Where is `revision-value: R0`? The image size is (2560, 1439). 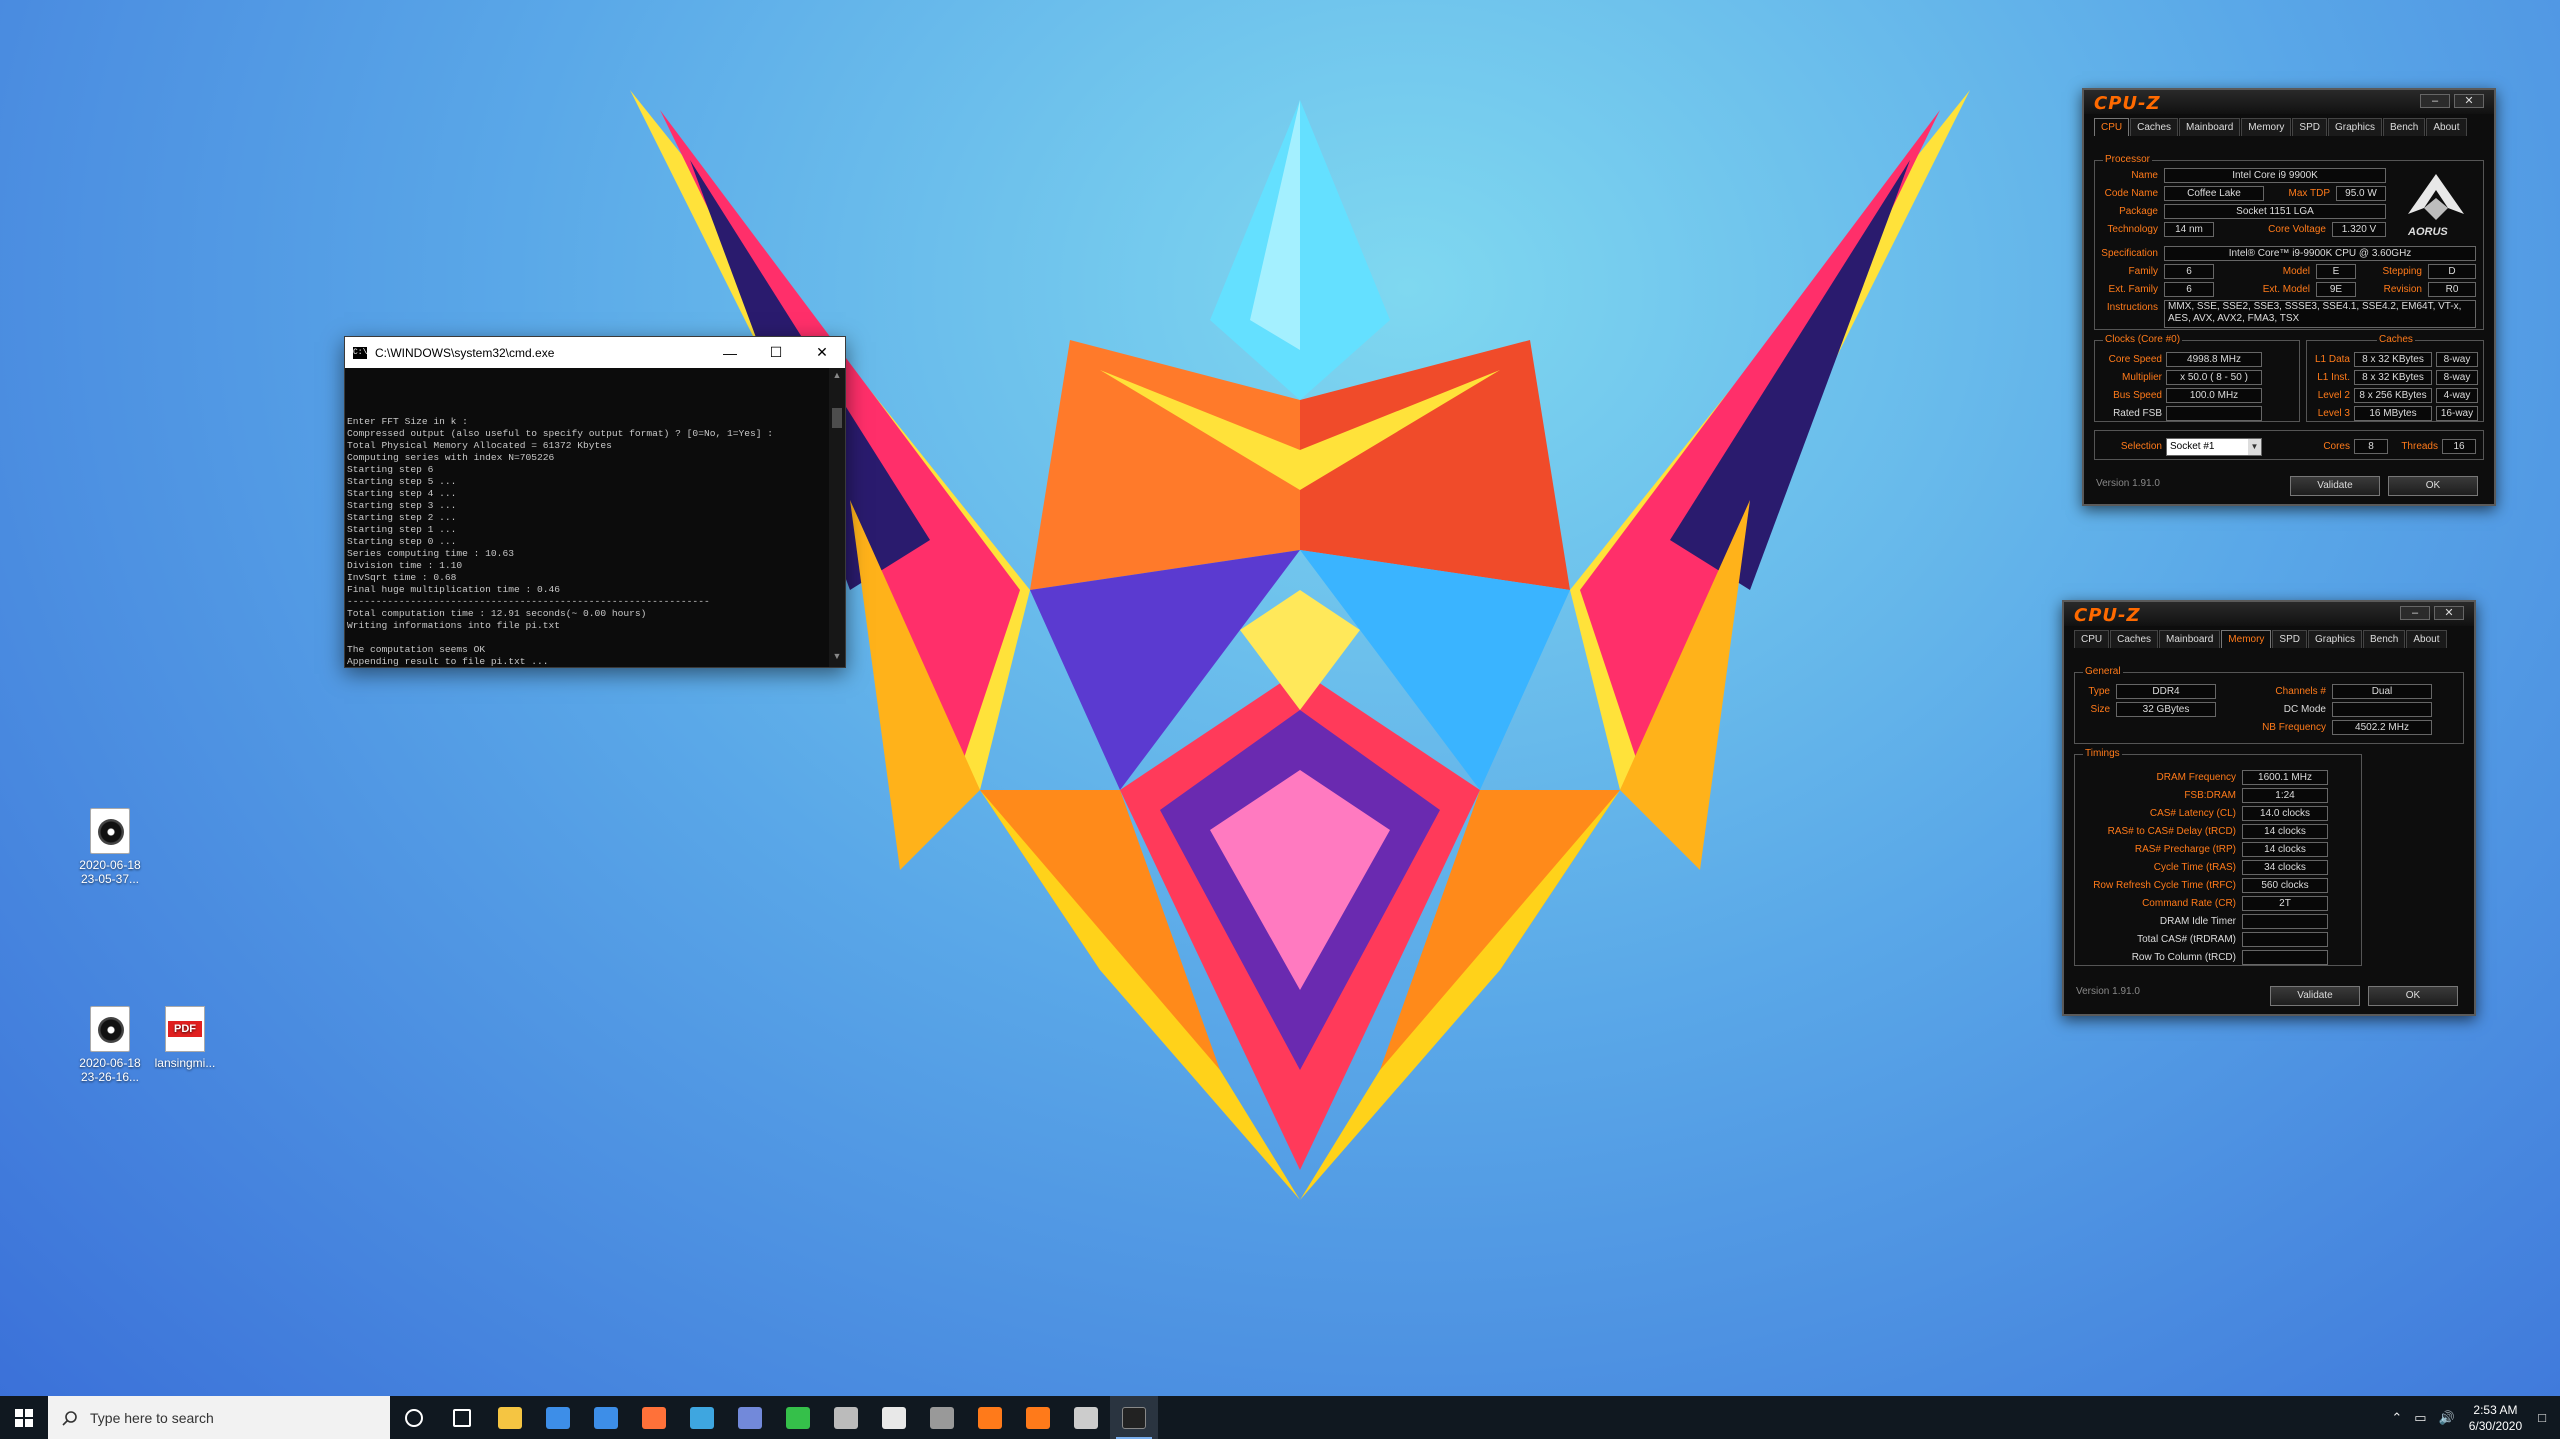 revision-value: R0 is located at coordinates (2452, 289).